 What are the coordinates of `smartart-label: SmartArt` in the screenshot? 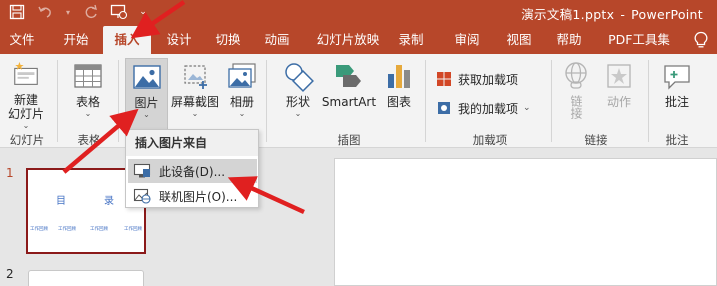 It's located at (349, 102).